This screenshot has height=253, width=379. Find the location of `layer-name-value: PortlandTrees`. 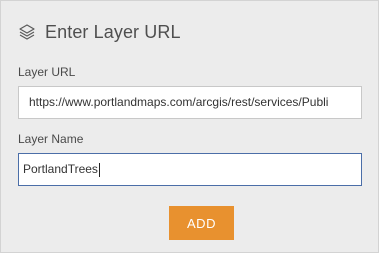

layer-name-value: PortlandTrees is located at coordinates (60, 169).